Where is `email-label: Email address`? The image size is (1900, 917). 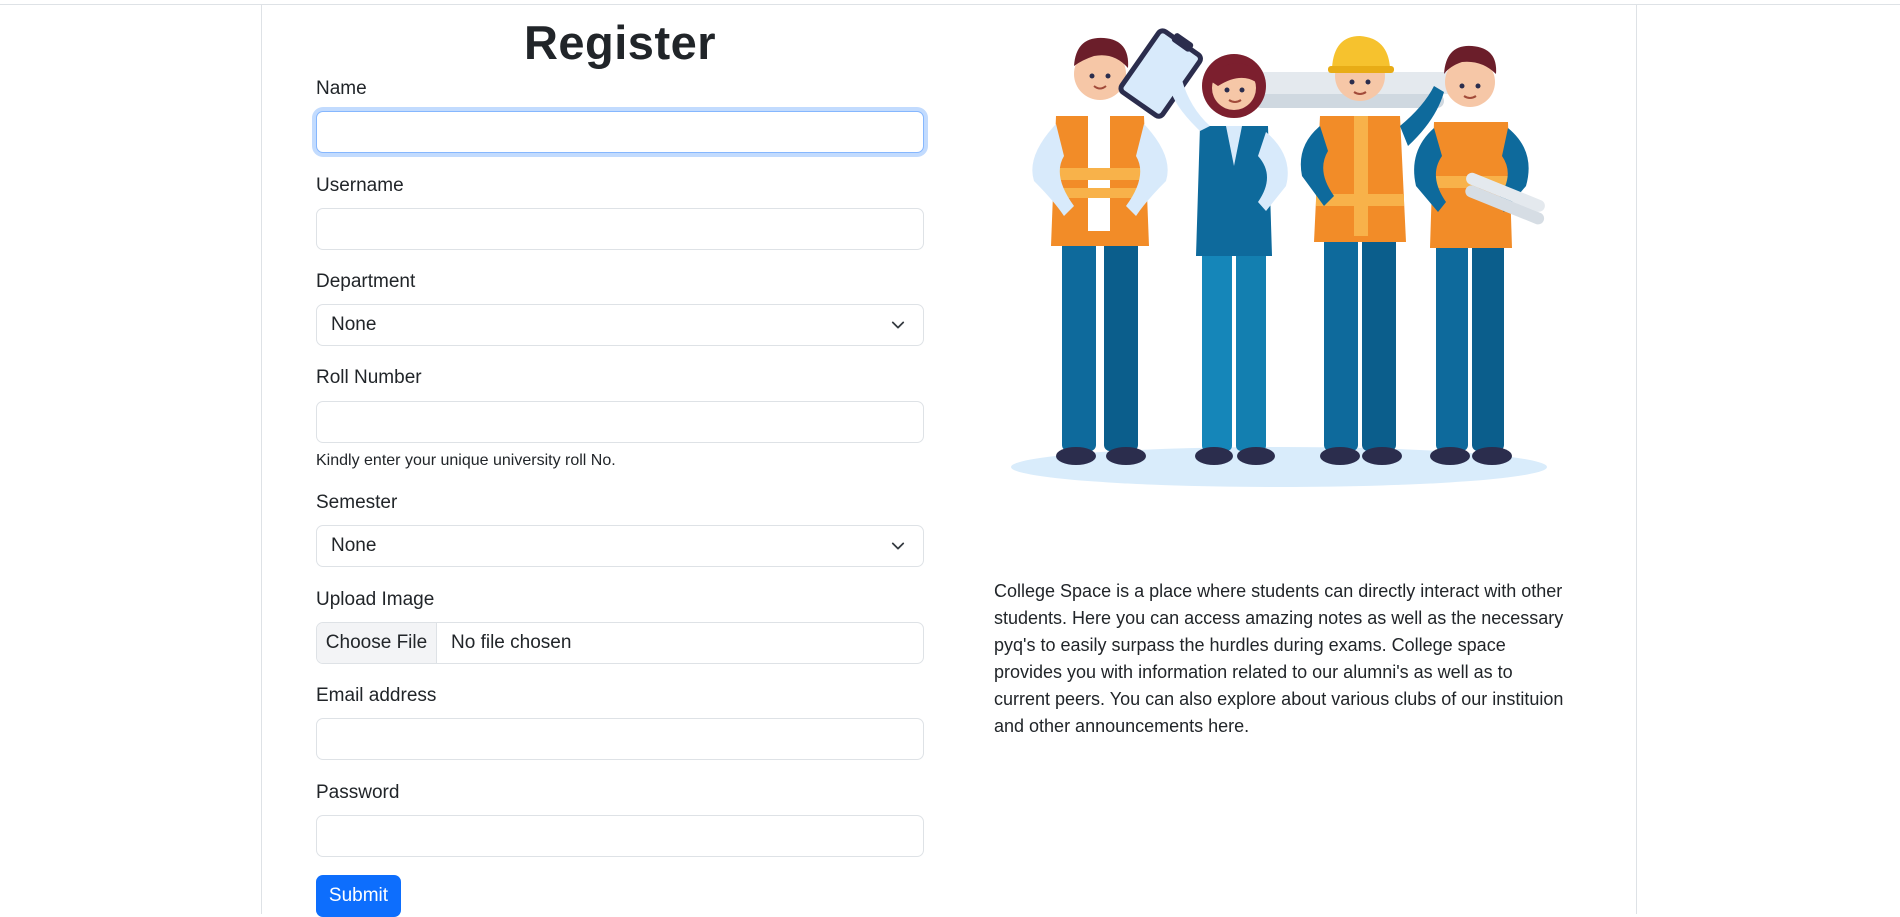 email-label: Email address is located at coordinates (376, 695).